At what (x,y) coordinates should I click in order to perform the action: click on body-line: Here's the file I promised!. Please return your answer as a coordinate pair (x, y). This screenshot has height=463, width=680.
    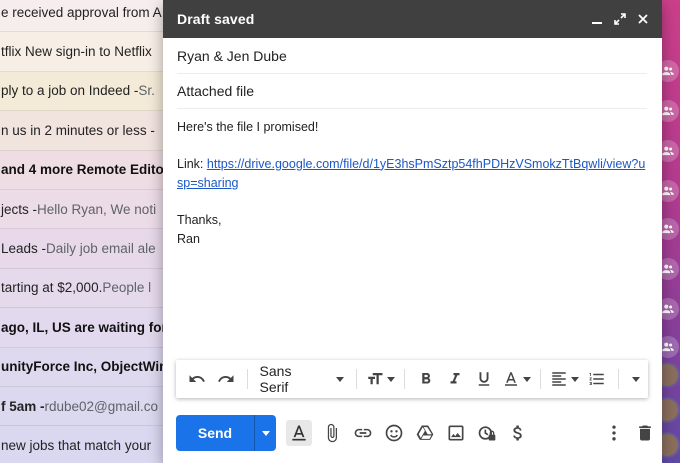
    Looking at the image, I should click on (248, 127).